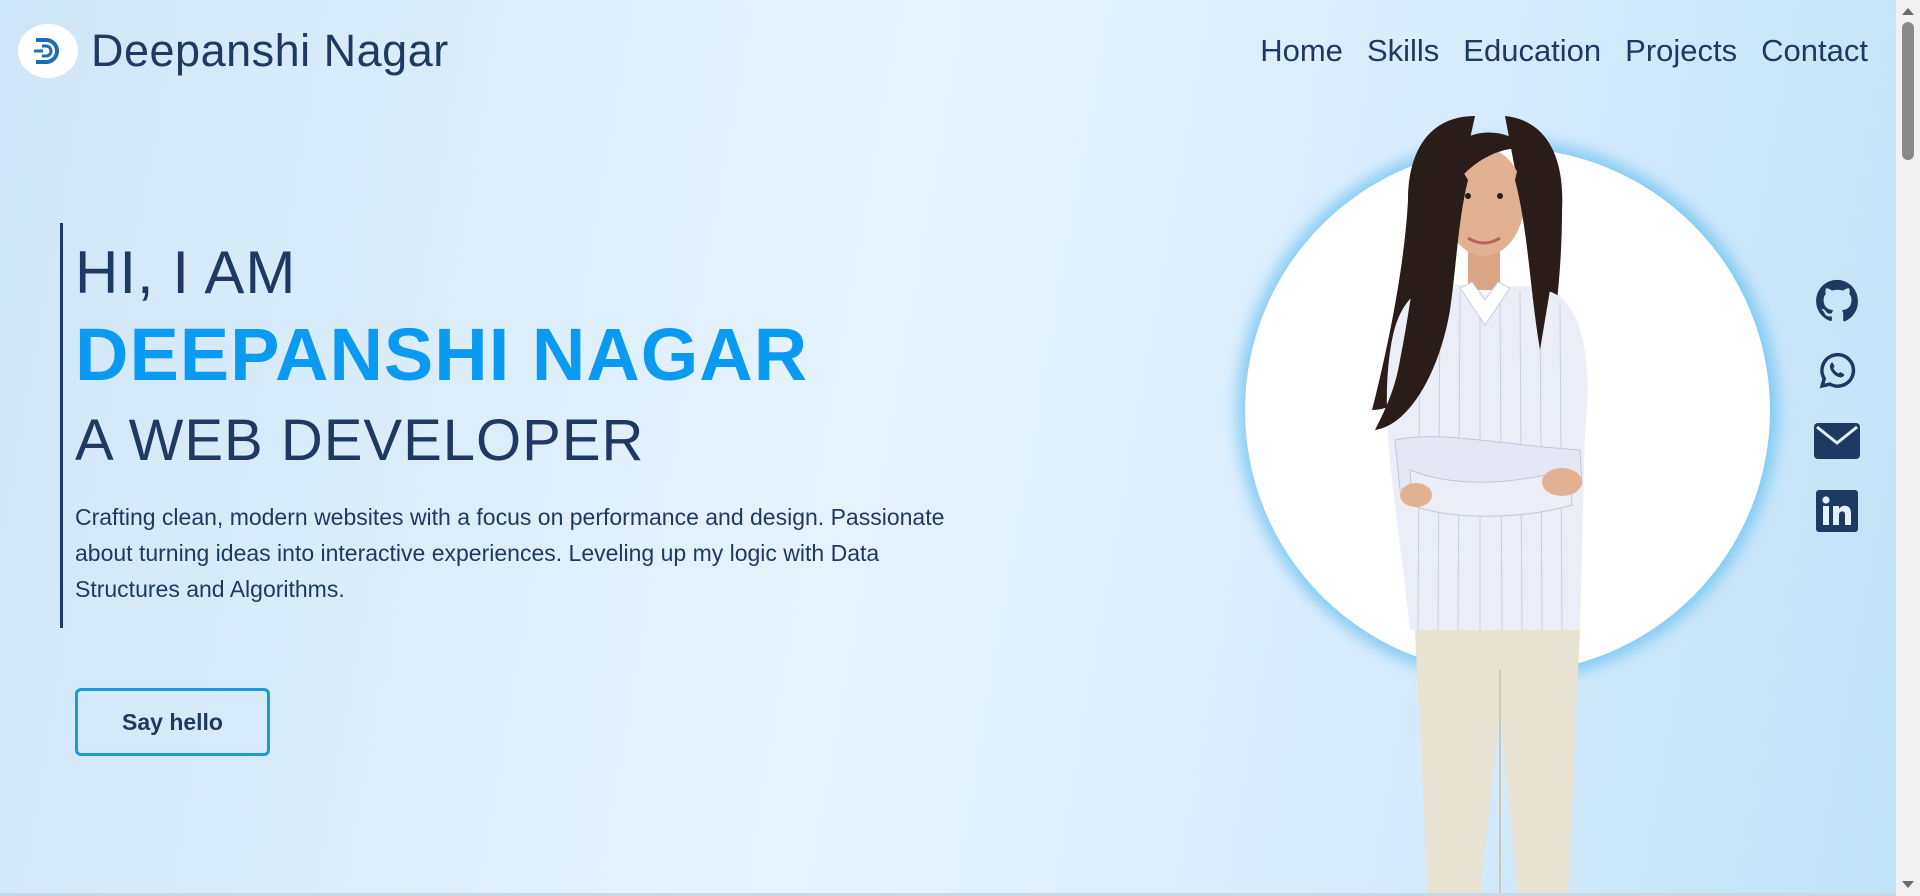 The height and width of the screenshot is (896, 1920). I want to click on github-icon, so click(1837, 301).